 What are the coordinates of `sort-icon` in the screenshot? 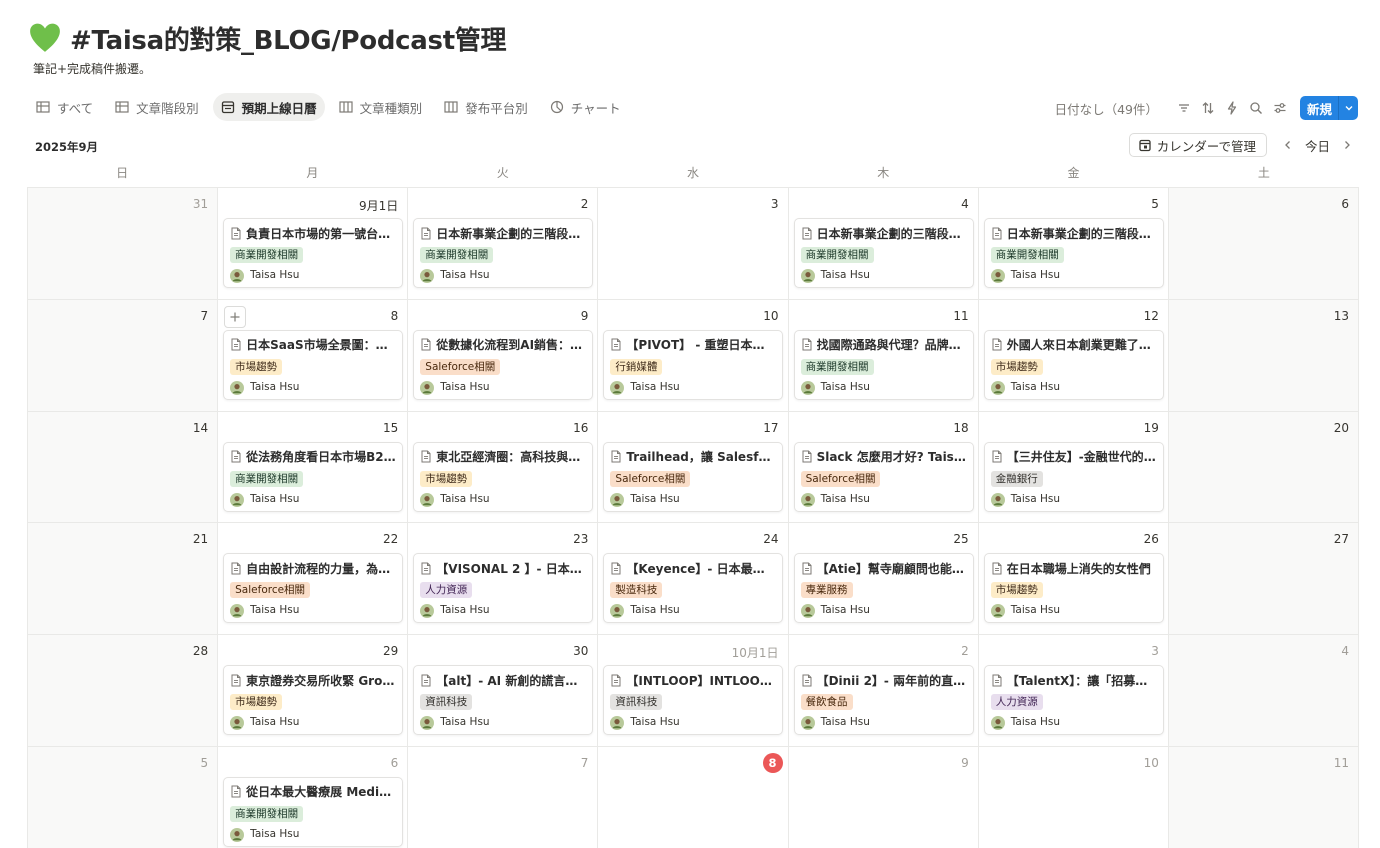 It's located at (1208, 108).